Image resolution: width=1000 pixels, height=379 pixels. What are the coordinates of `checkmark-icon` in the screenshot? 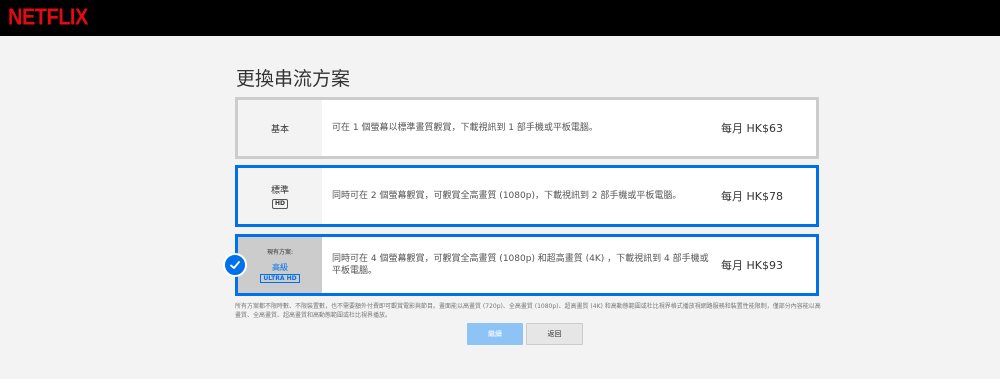 It's located at (235, 265).